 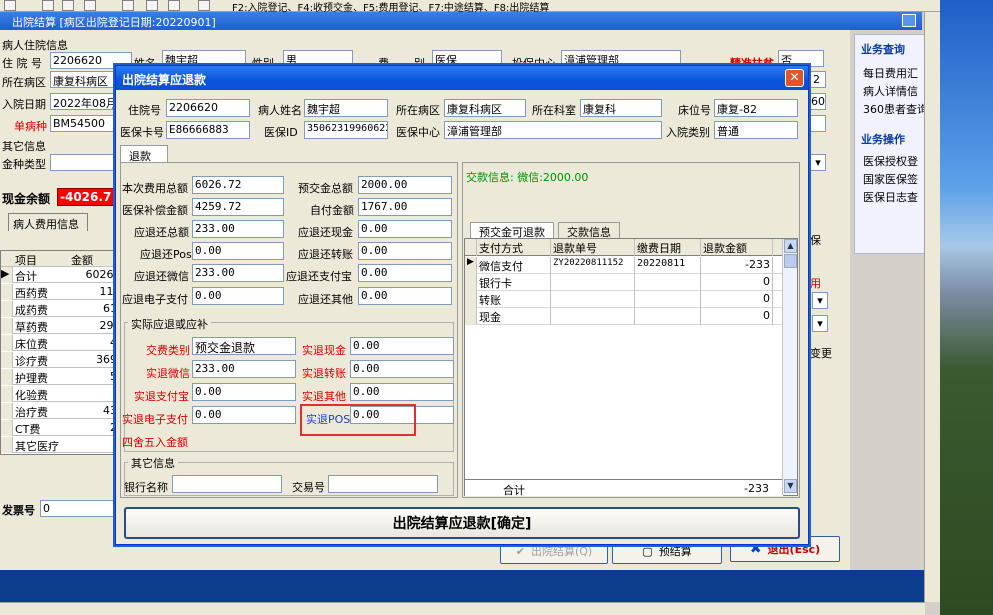 I want to click on admit-no-field: 2206620, so click(x=208, y=108).